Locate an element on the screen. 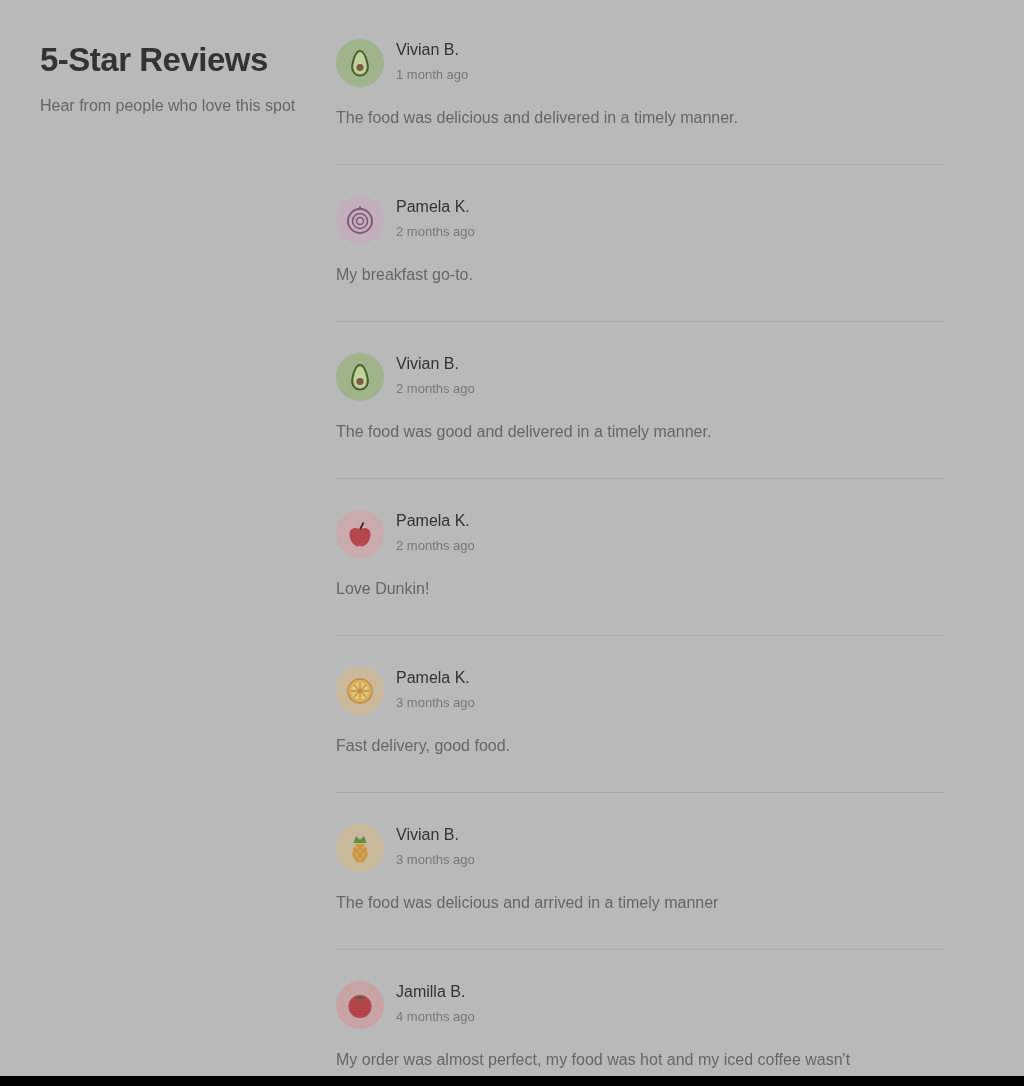 The height and width of the screenshot is (1086, 1024). pineapple-icon is located at coordinates (360, 848).